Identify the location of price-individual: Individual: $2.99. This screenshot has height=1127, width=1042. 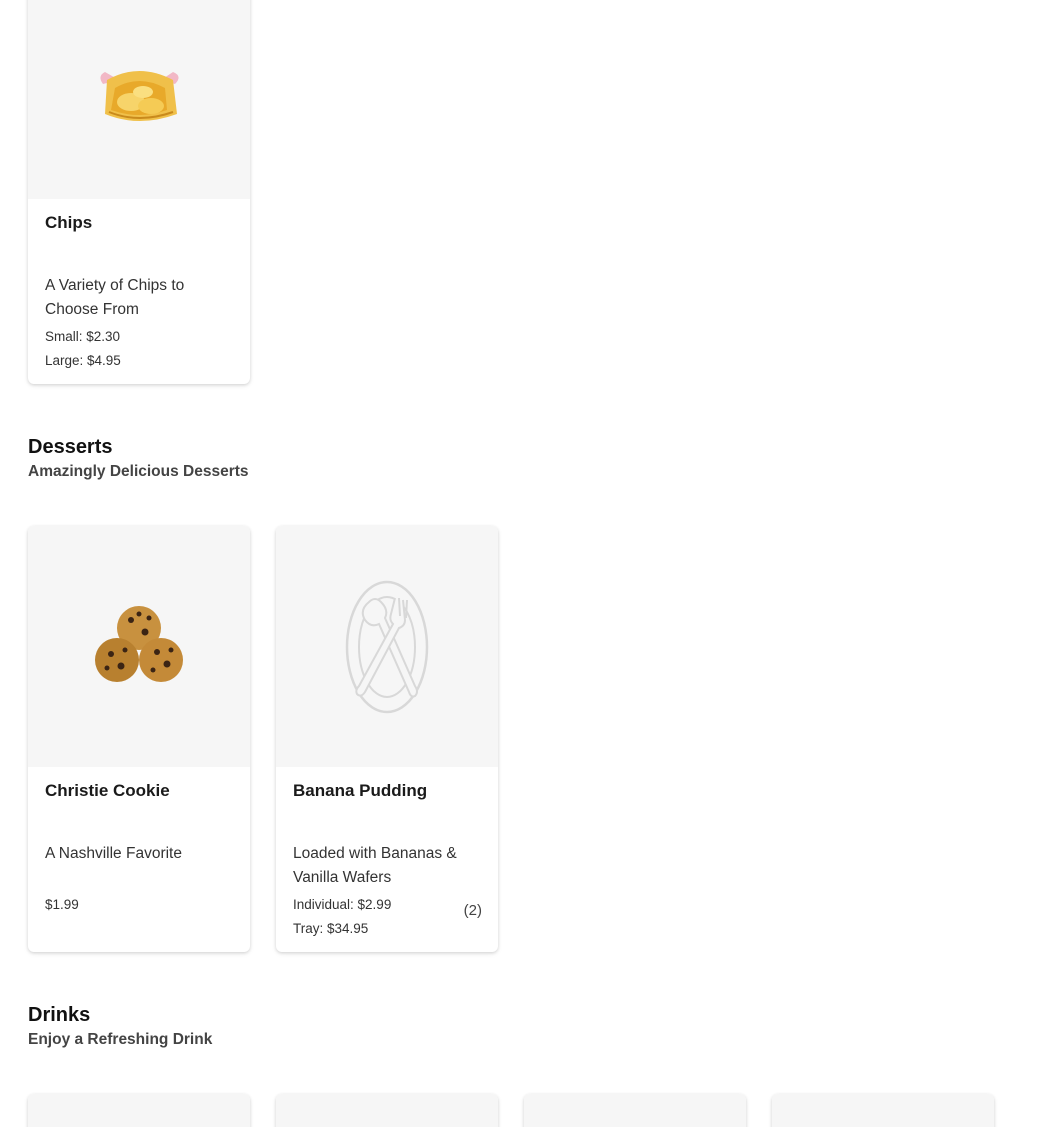
(342, 904).